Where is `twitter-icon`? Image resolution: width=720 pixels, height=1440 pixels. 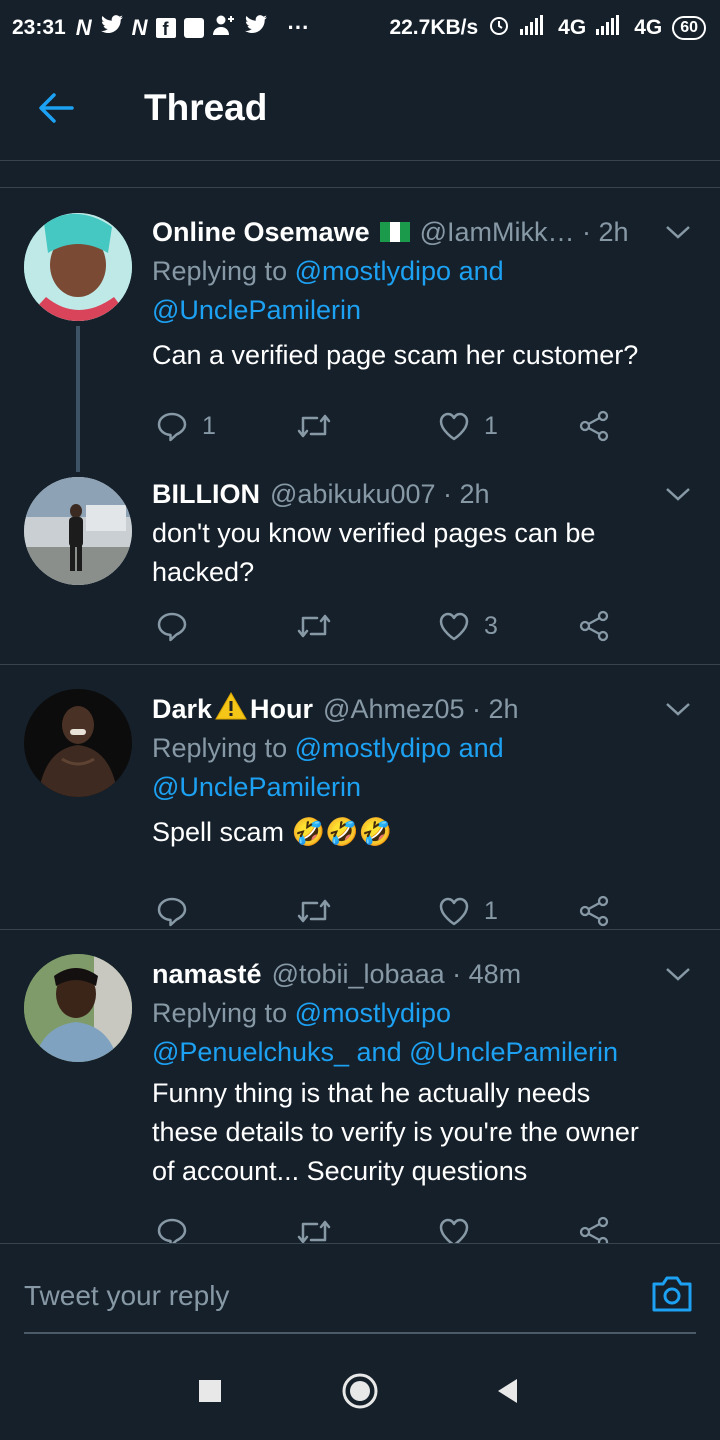 twitter-icon is located at coordinates (256, 28).